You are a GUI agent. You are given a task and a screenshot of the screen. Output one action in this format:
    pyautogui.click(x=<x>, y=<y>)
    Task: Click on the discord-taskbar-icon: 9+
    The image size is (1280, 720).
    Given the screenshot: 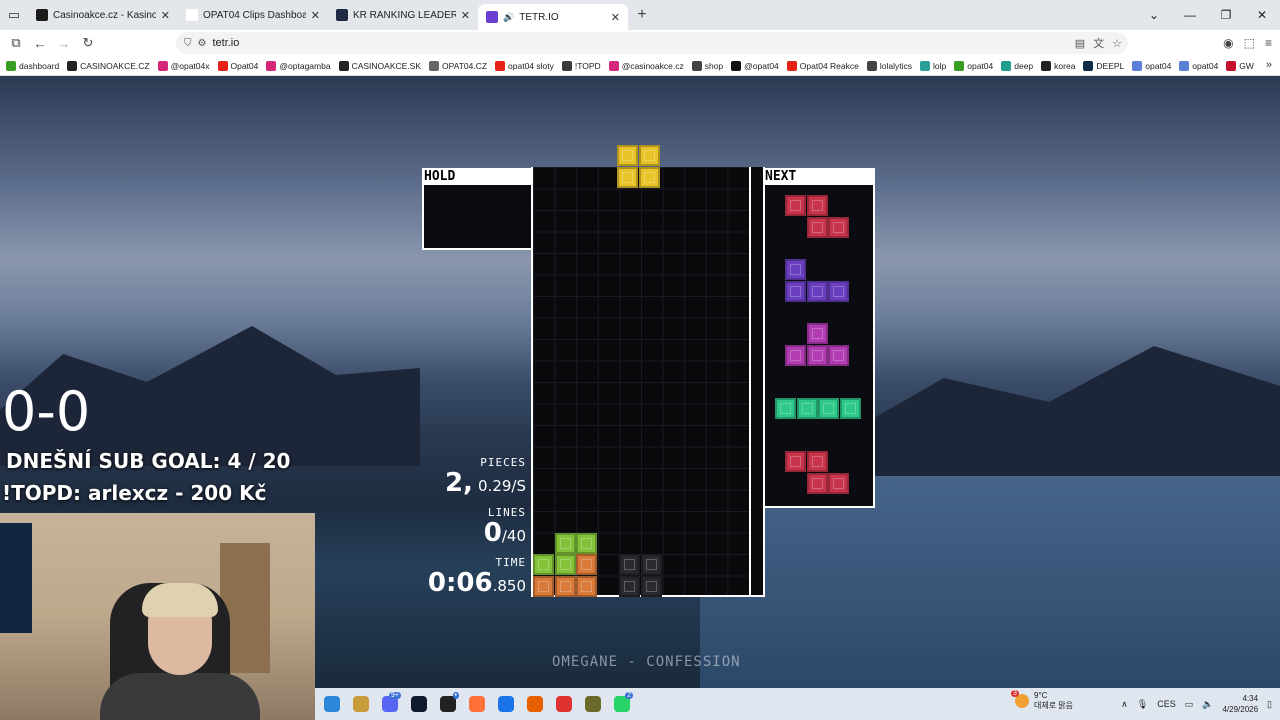 What is the action you would take?
    pyautogui.click(x=389, y=704)
    